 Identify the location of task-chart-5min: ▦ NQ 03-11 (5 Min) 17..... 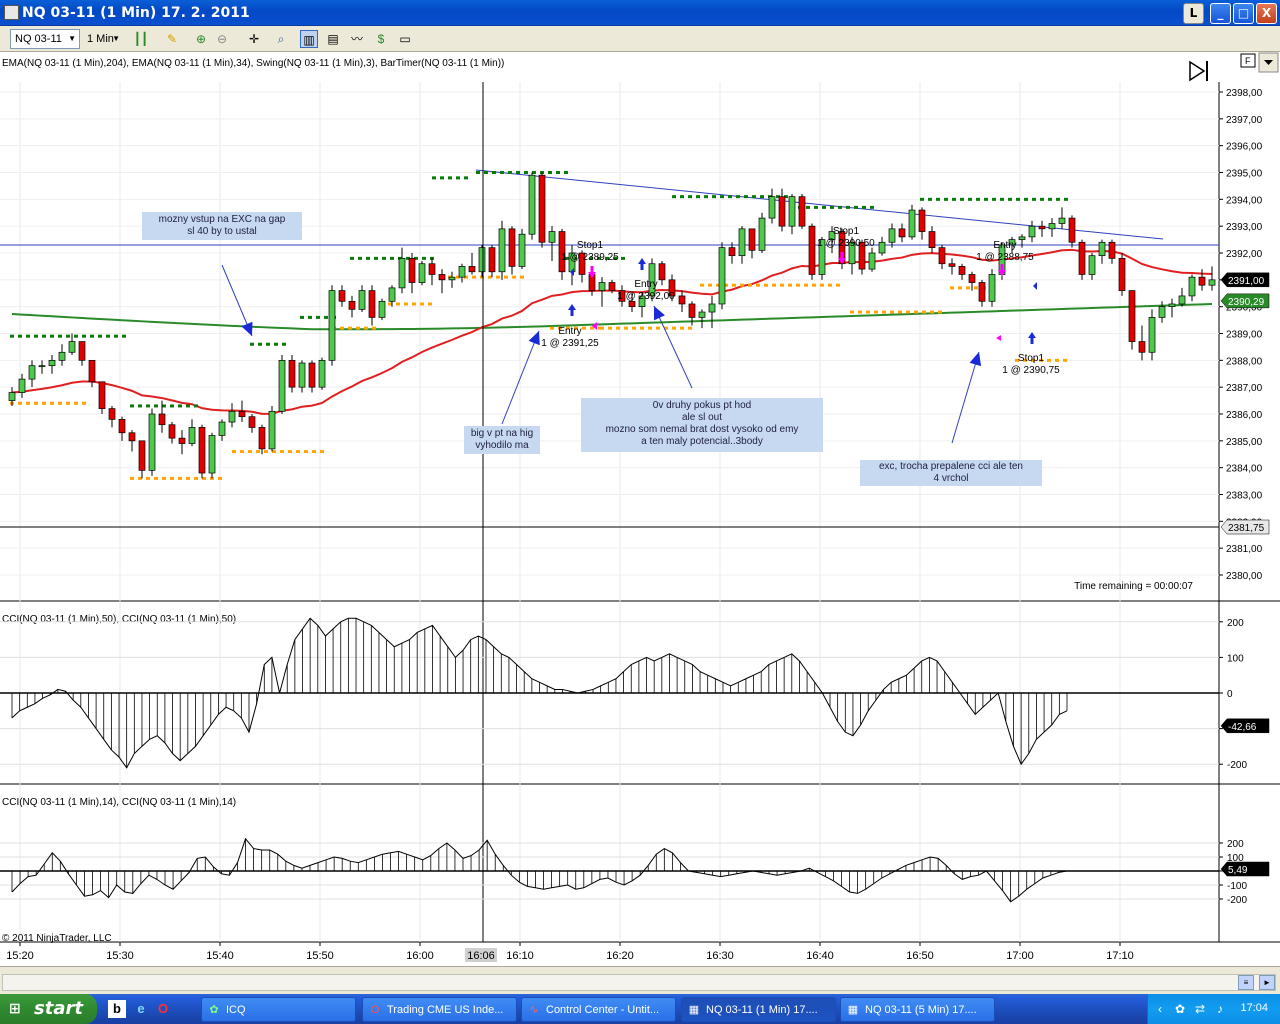
(917, 1009).